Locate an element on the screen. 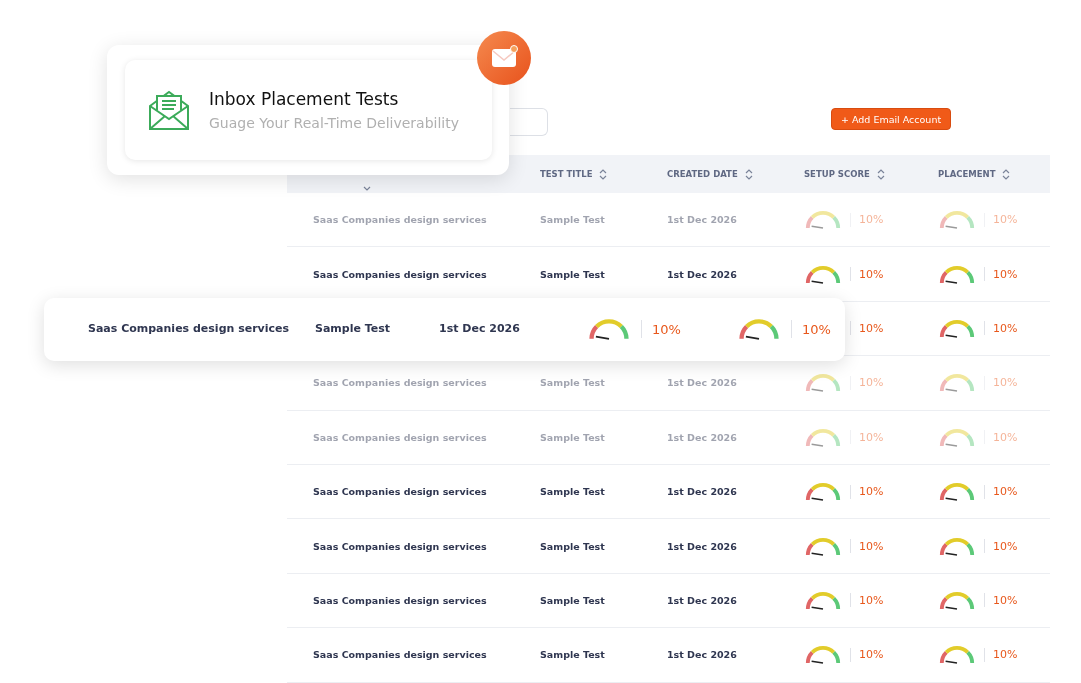 The image size is (1081, 683). column-header: CREATED DATE is located at coordinates (702, 174).